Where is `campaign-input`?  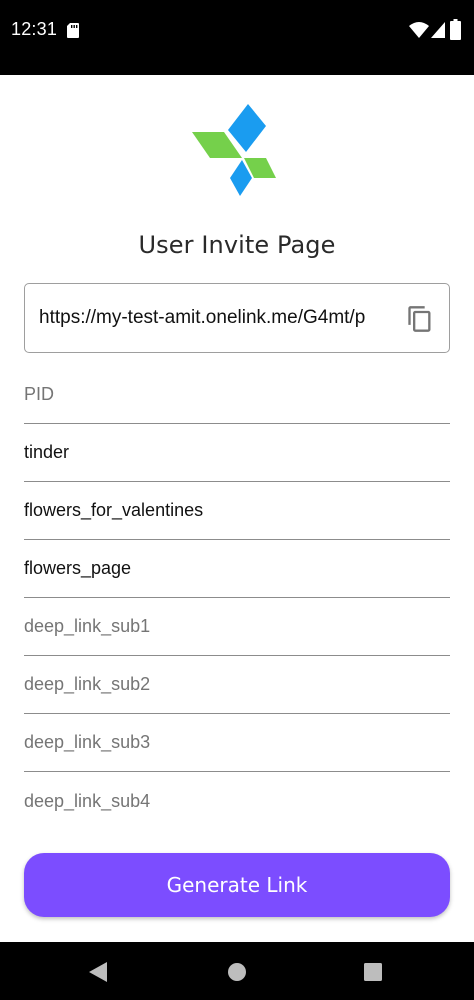
campaign-input is located at coordinates (237, 510).